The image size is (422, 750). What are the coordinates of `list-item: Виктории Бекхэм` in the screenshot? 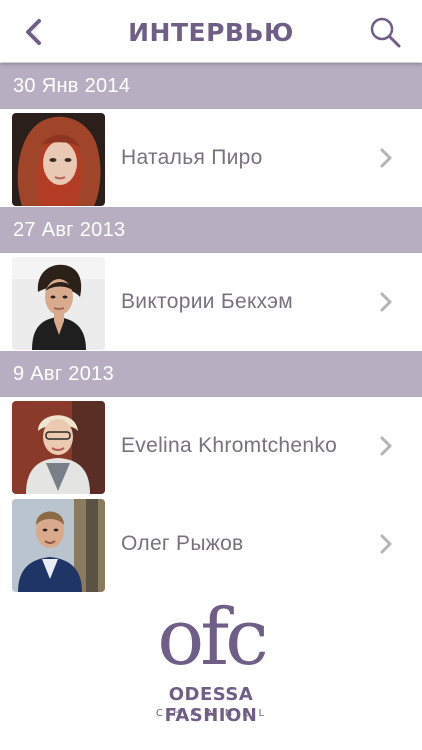 It's located at (211, 302).